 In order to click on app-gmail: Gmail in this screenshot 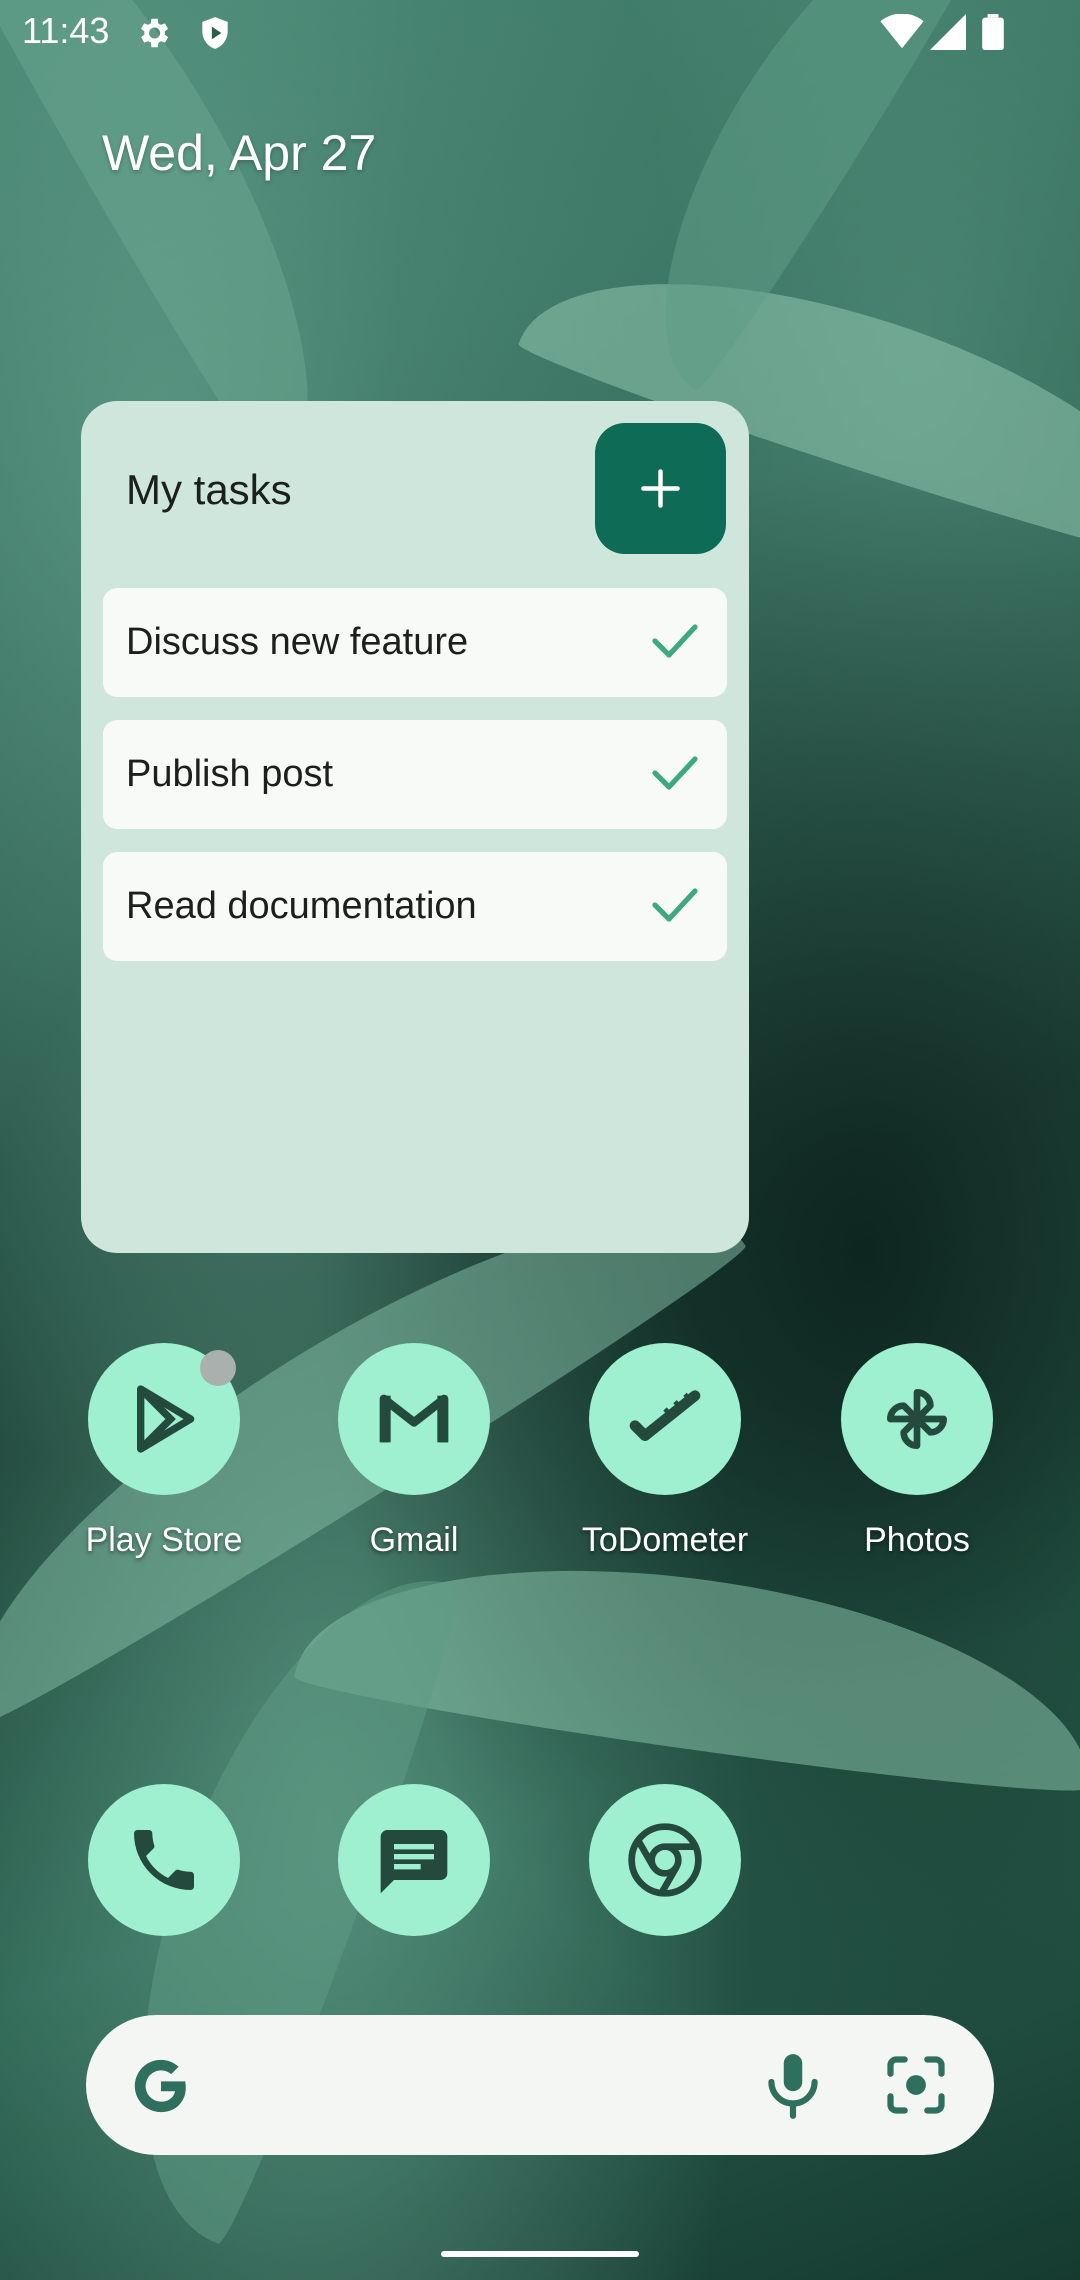, I will do `click(414, 1451)`.